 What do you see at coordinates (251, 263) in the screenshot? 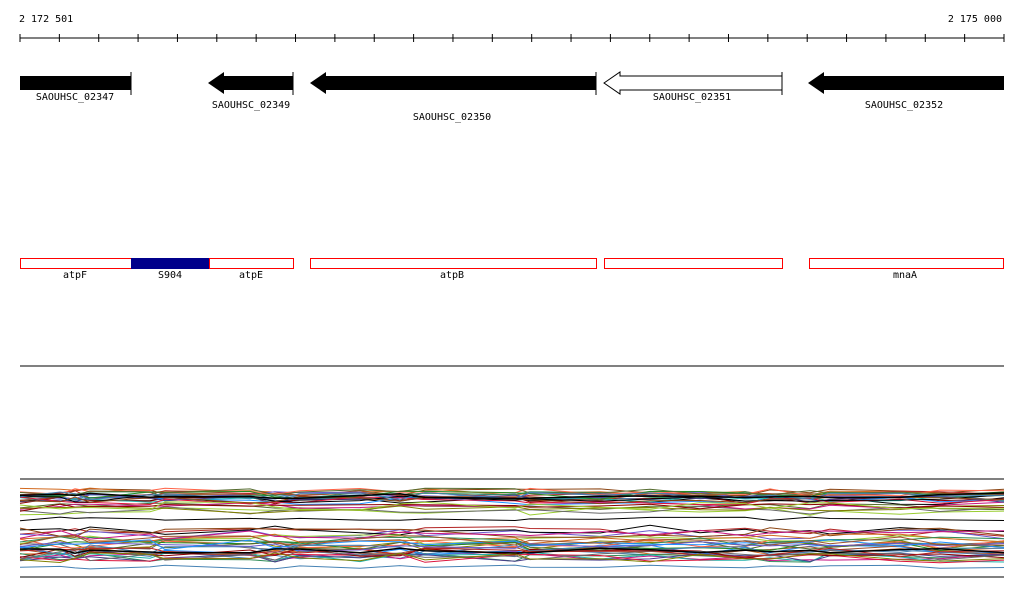
I see `feature-box-atpe` at bounding box center [251, 263].